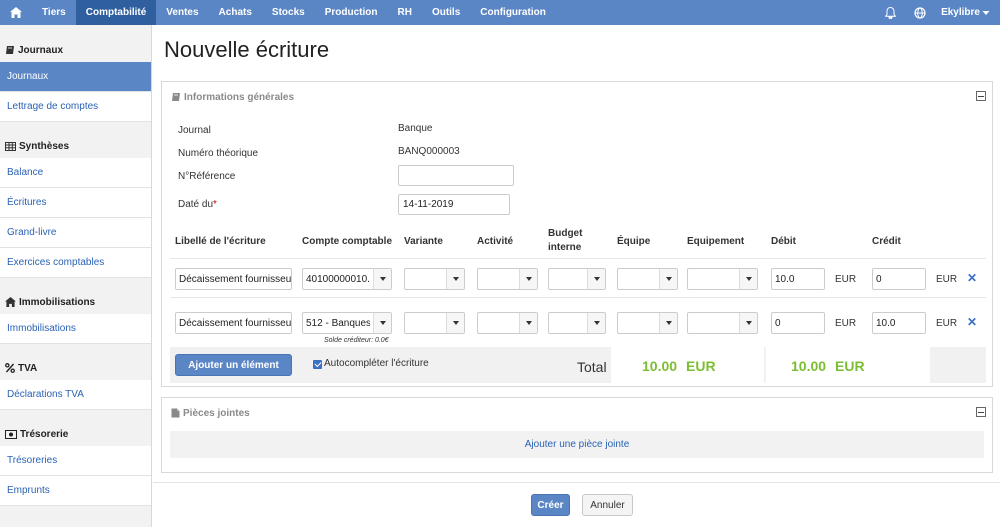 Image resolution: width=1000 pixels, height=527 pixels. Describe the element at coordinates (11, 434) in the screenshot. I see `money-icon` at that location.